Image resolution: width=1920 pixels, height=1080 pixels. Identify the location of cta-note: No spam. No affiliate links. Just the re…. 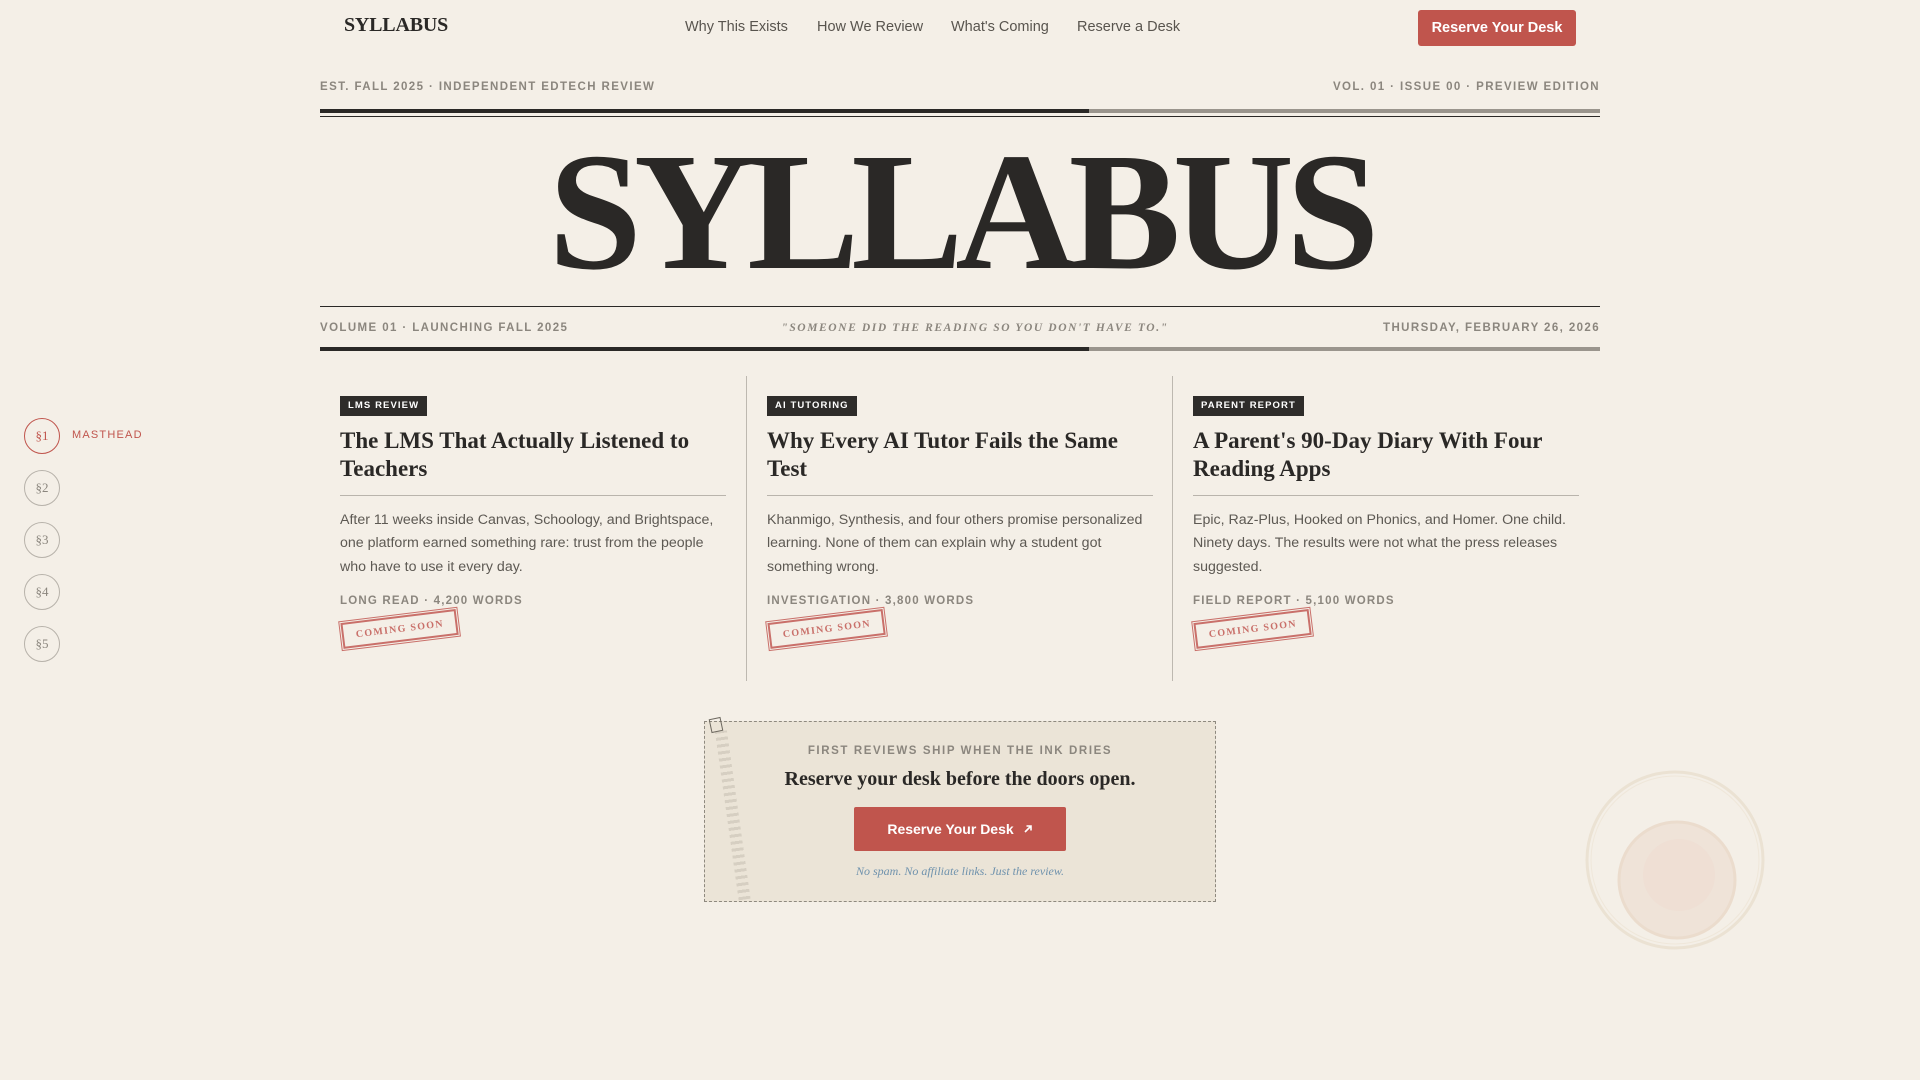
(960, 871).